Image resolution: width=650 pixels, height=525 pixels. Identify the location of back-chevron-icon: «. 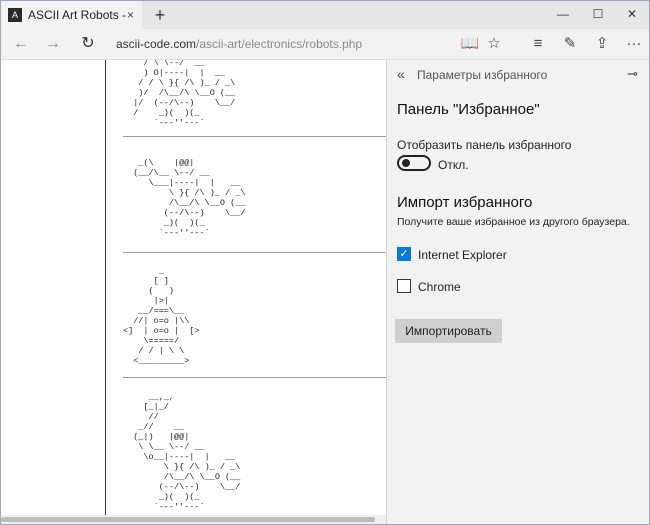
(401, 74).